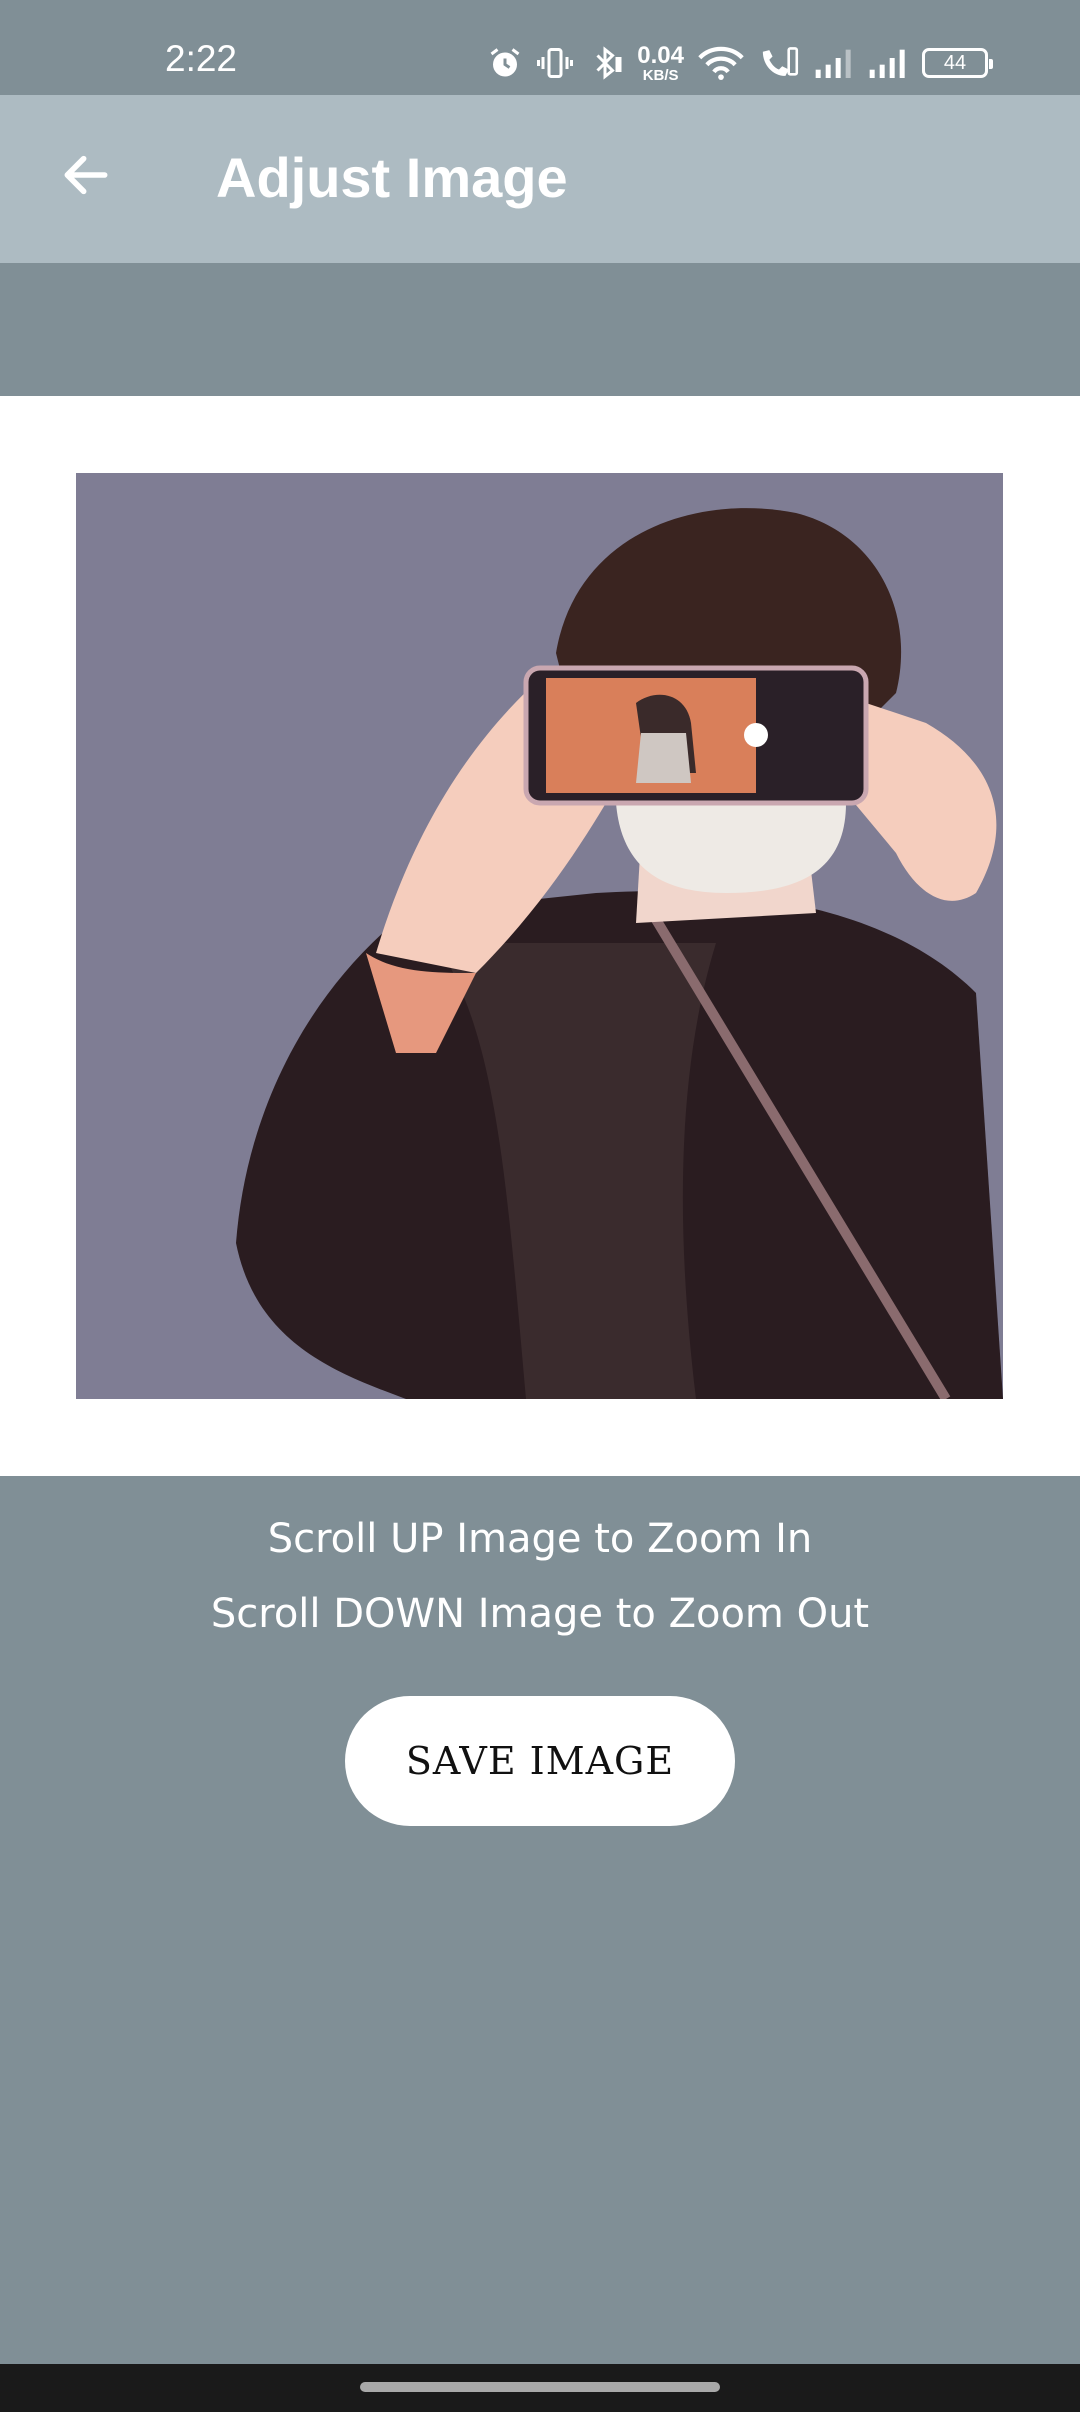 This screenshot has width=1080, height=2412. Describe the element at coordinates (609, 63) in the screenshot. I see `bluetooth-icon` at that location.